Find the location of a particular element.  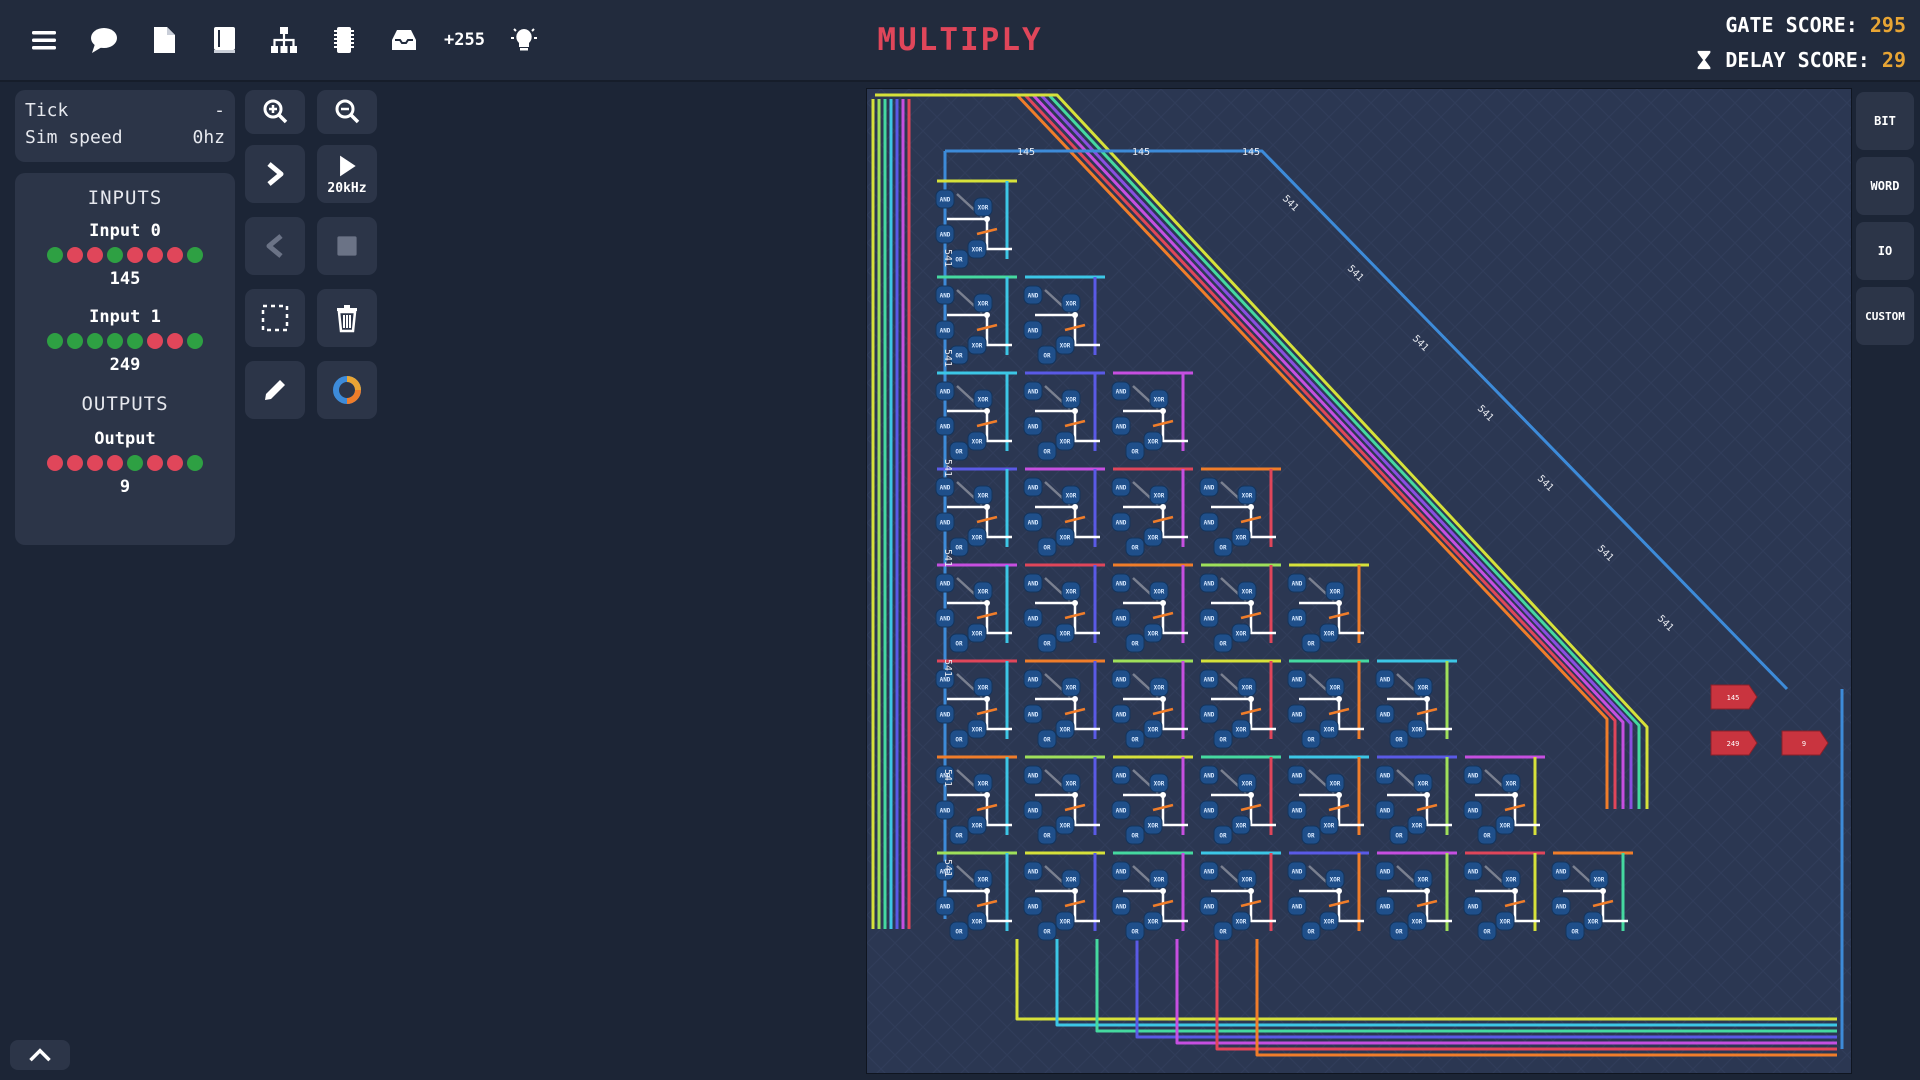

color-picker-button is located at coordinates (347, 390).